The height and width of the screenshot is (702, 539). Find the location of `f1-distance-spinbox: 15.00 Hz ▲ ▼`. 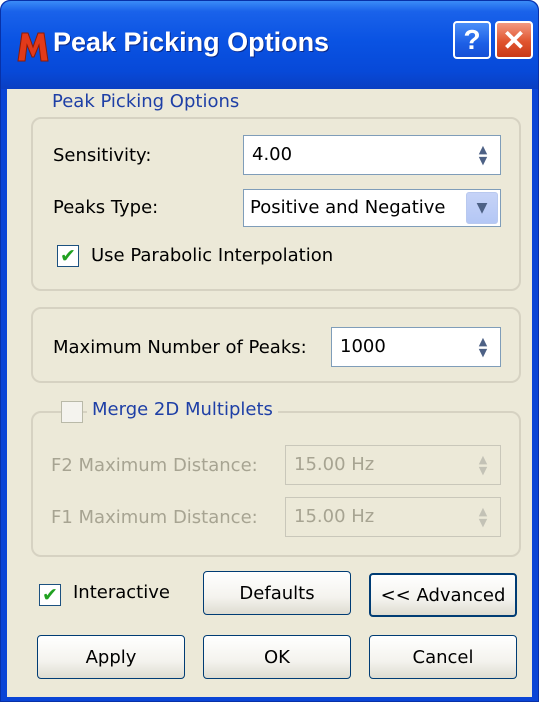

f1-distance-spinbox: 15.00 Hz ▲ ▼ is located at coordinates (393, 517).